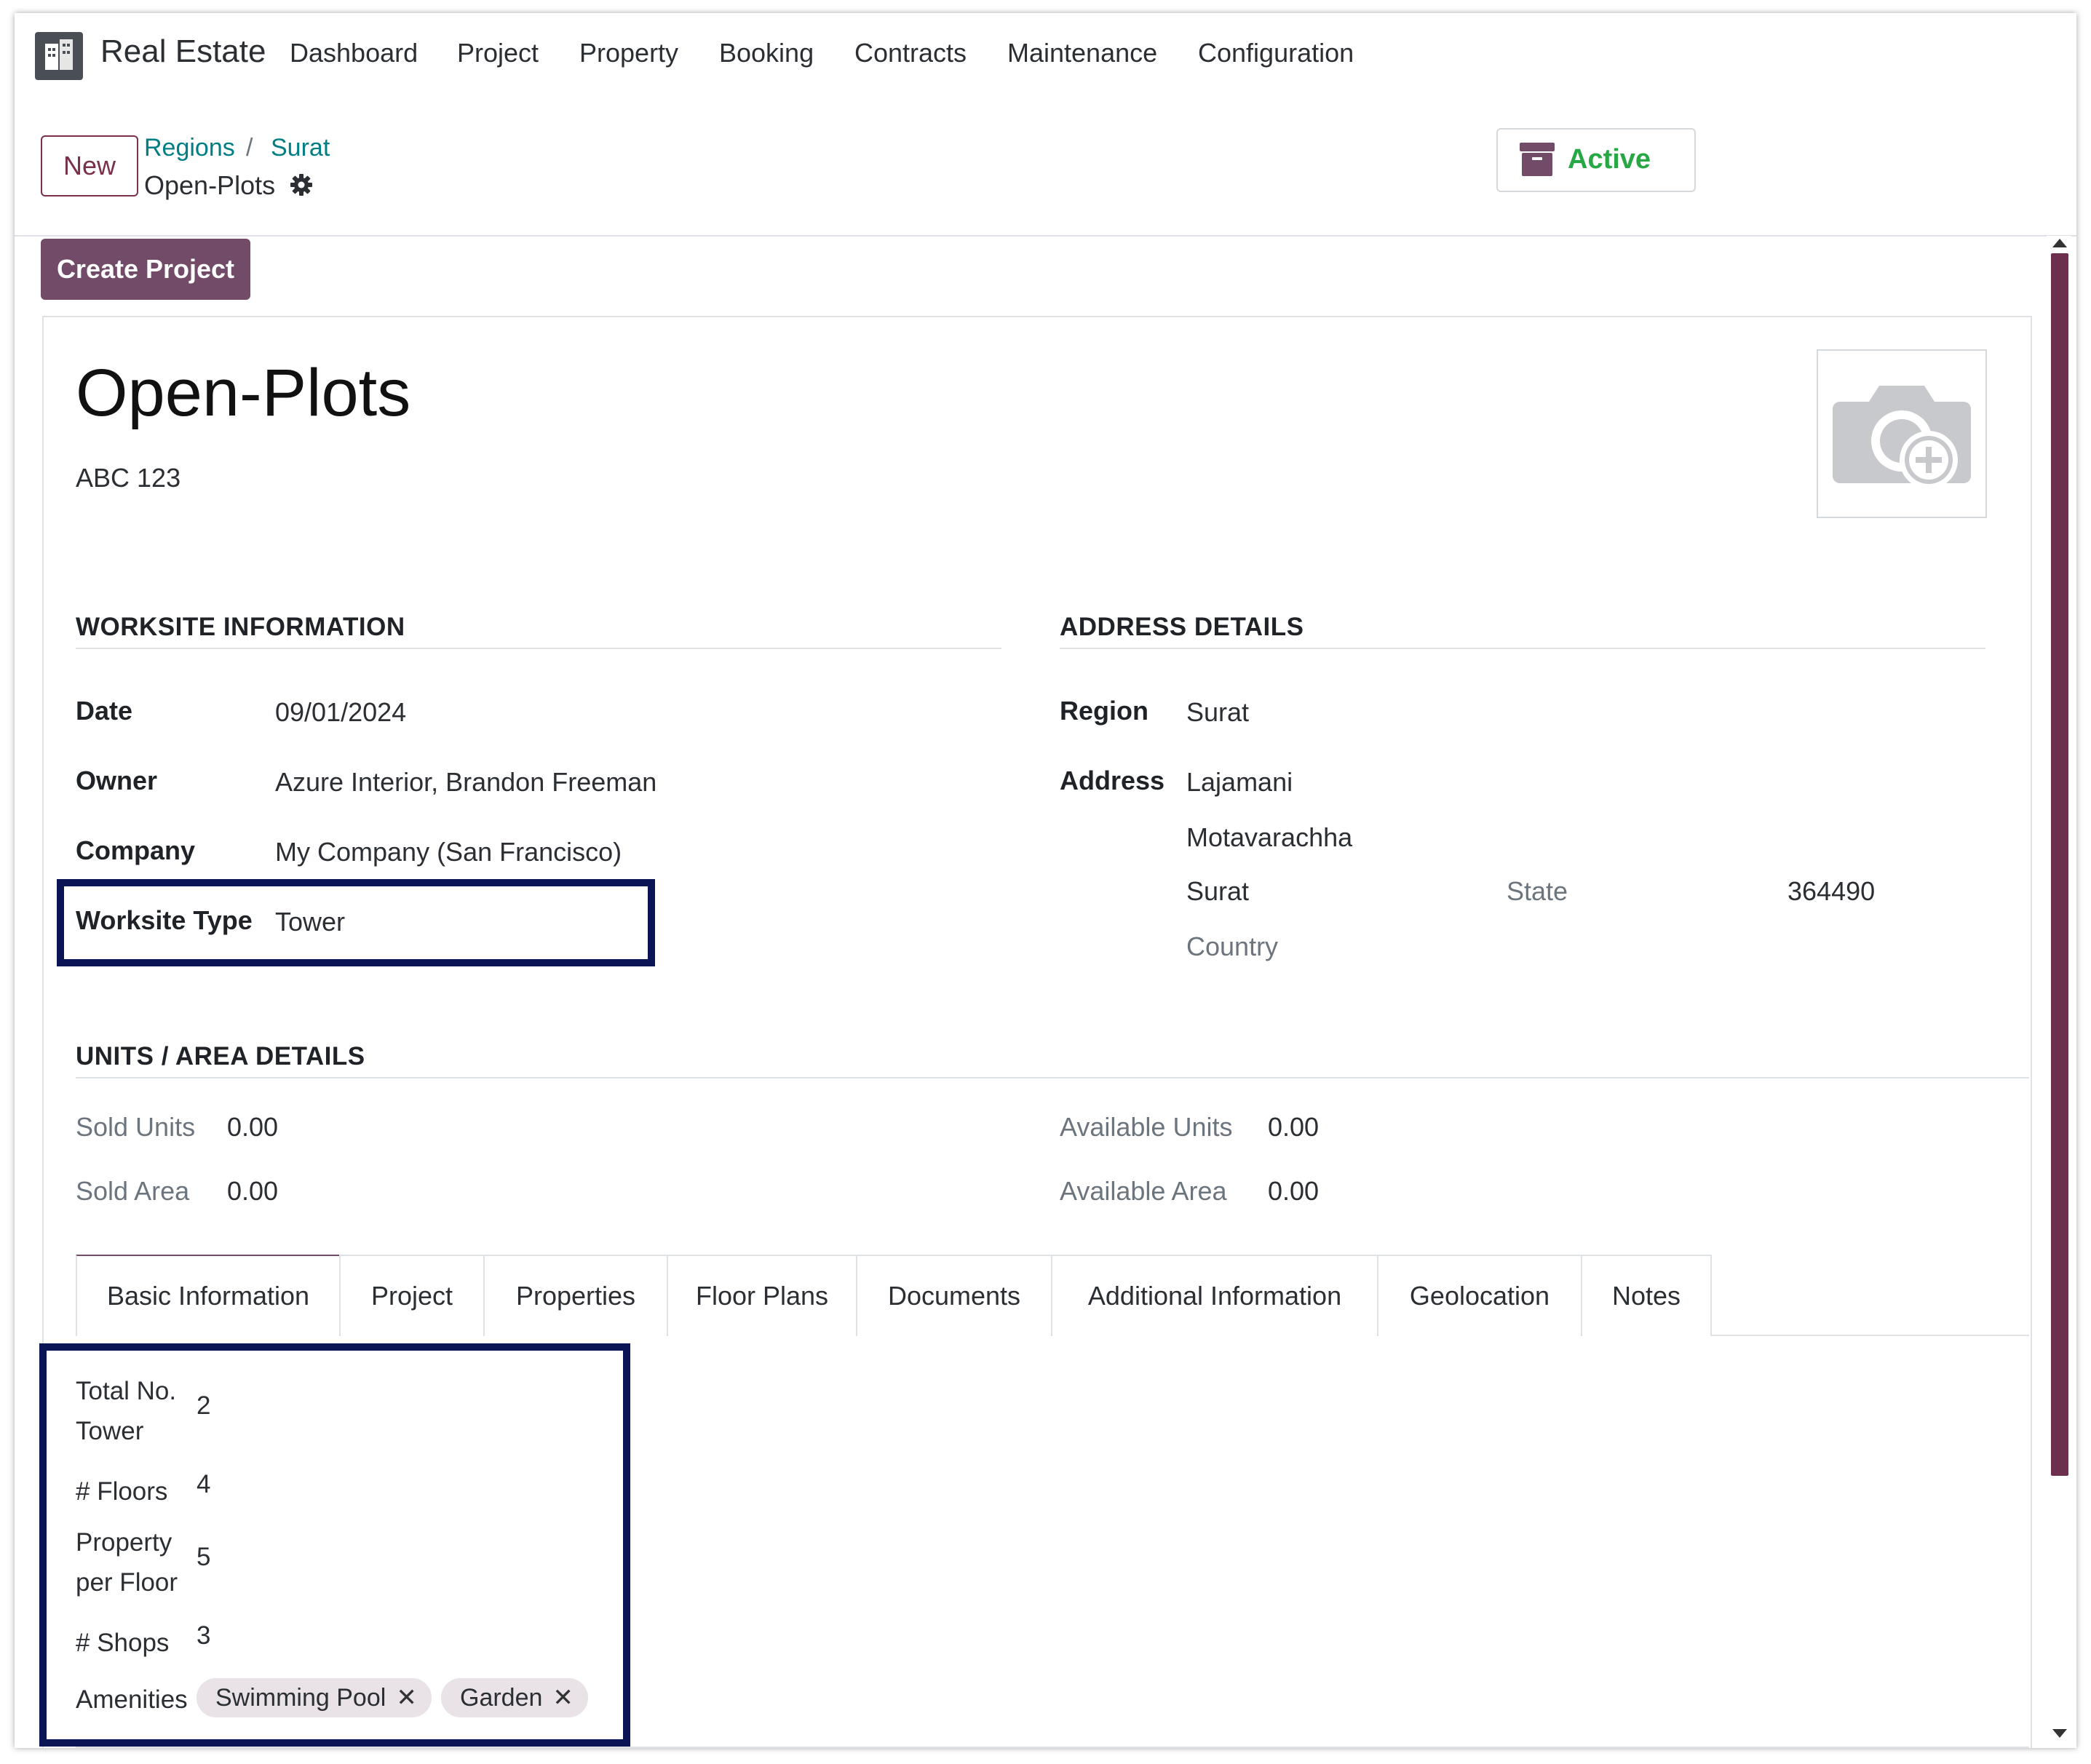 The width and height of the screenshot is (2091, 1764). Describe the element at coordinates (1104, 711) in the screenshot. I see `region-label: Region` at that location.